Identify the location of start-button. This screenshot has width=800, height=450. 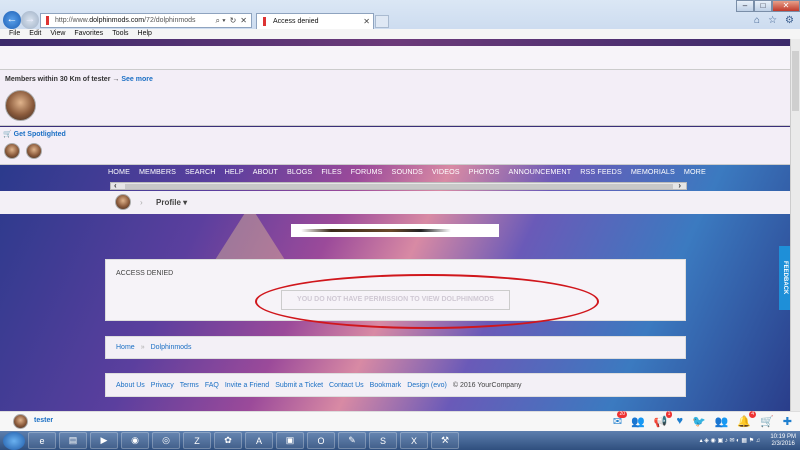
(14, 440).